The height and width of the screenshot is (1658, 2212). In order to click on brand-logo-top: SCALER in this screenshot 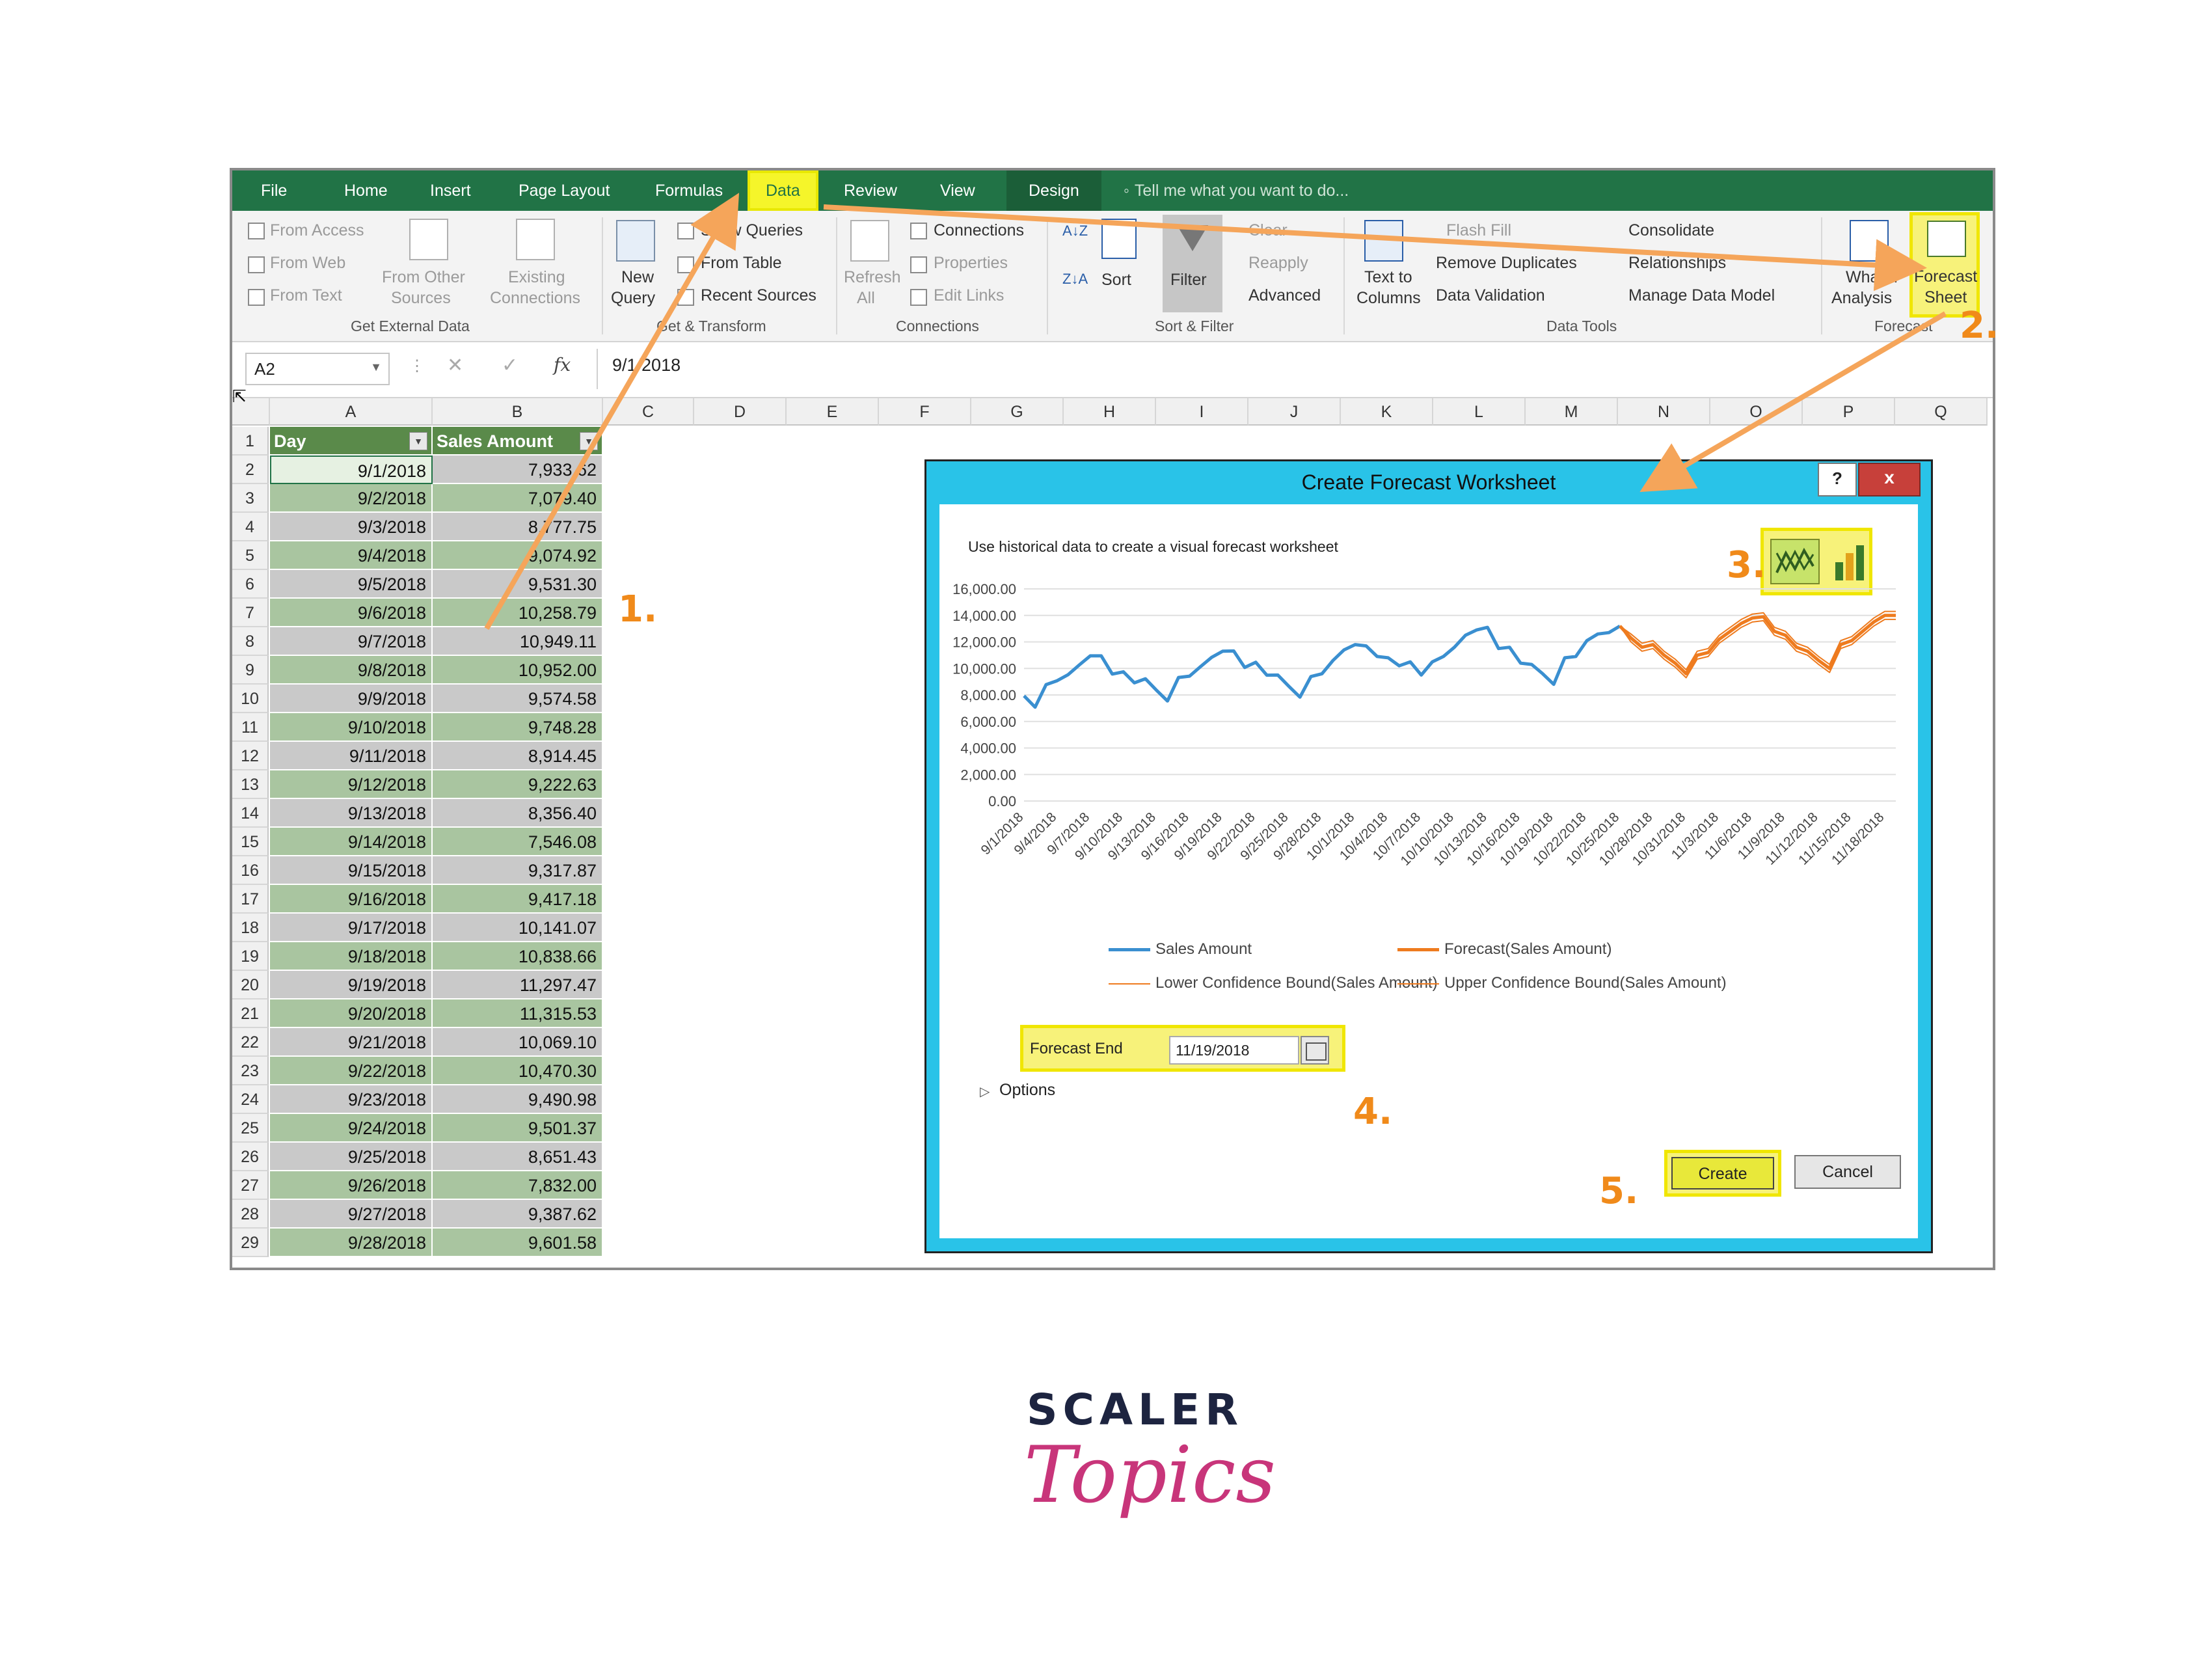, I will do `click(1135, 1410)`.